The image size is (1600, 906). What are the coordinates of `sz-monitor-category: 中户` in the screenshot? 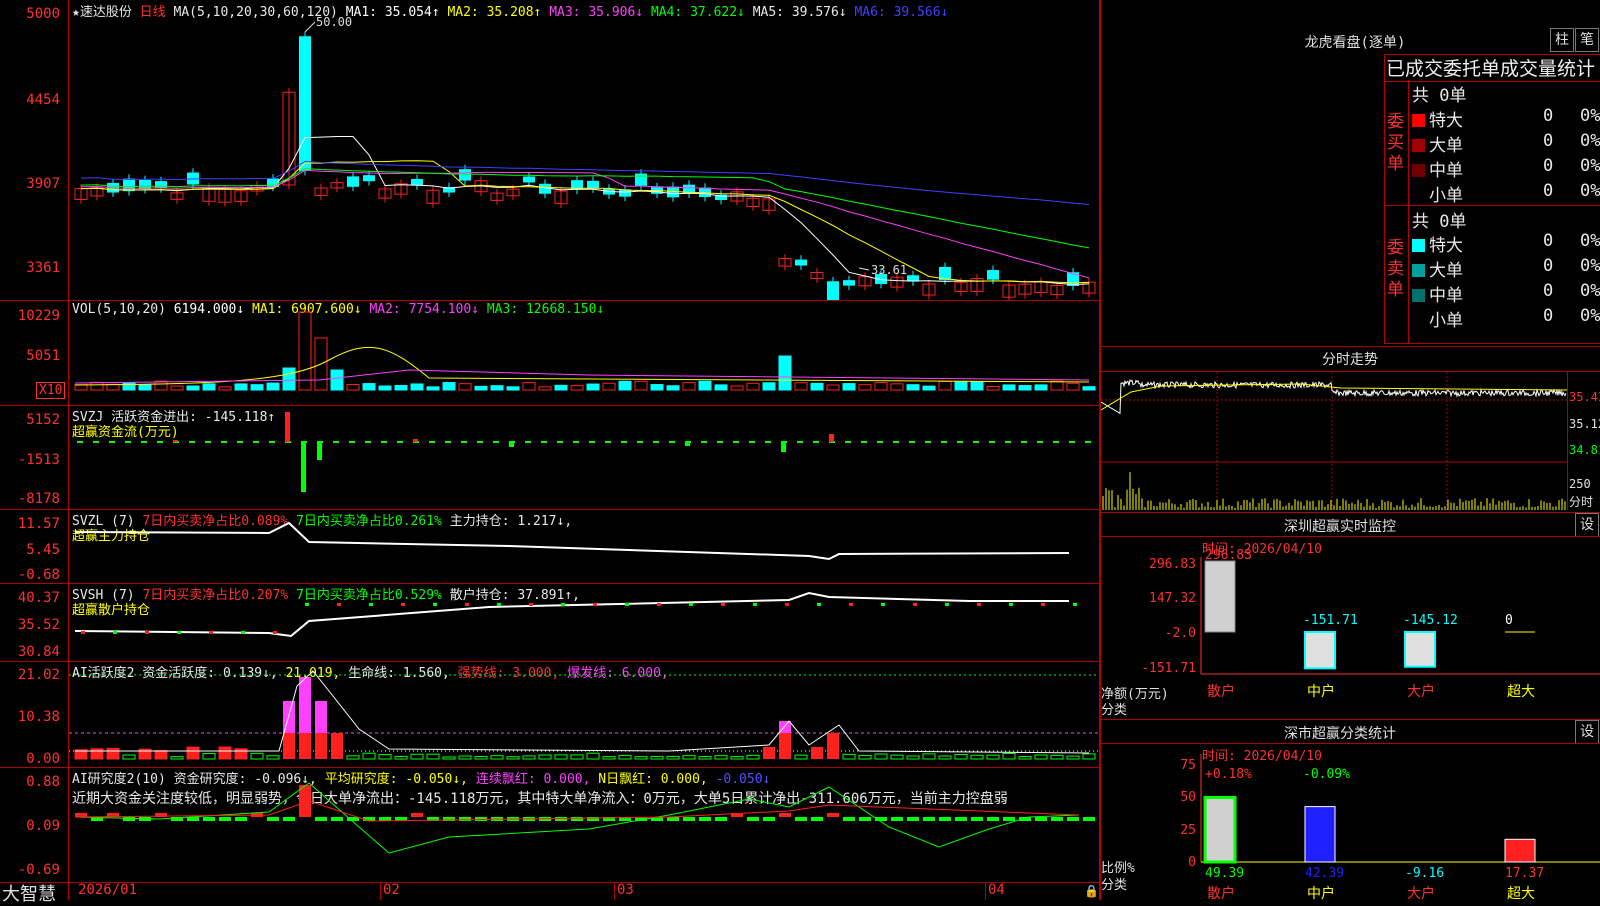 It's located at (1321, 691).